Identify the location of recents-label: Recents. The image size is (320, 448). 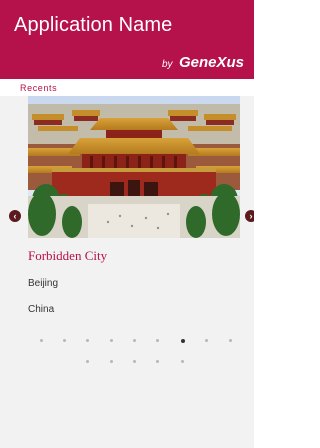
(39, 88).